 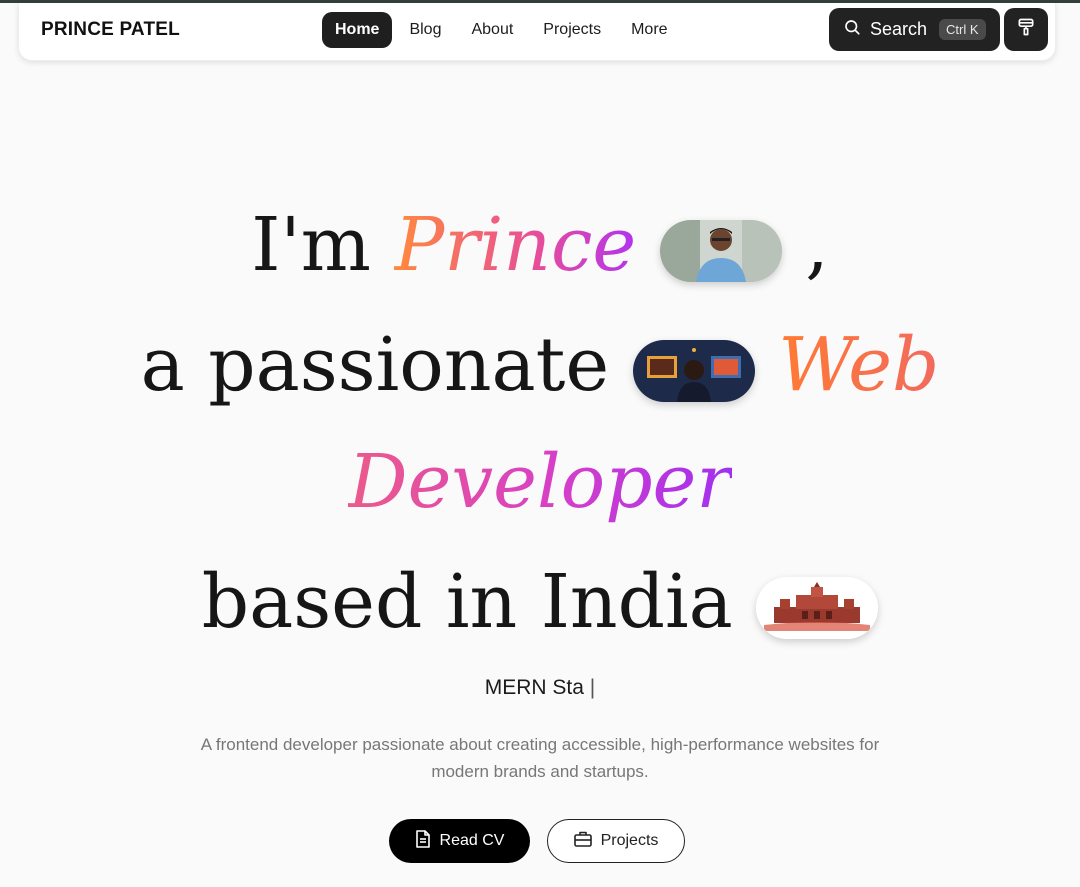 I want to click on red-fort-pill, so click(x=817, y=607).